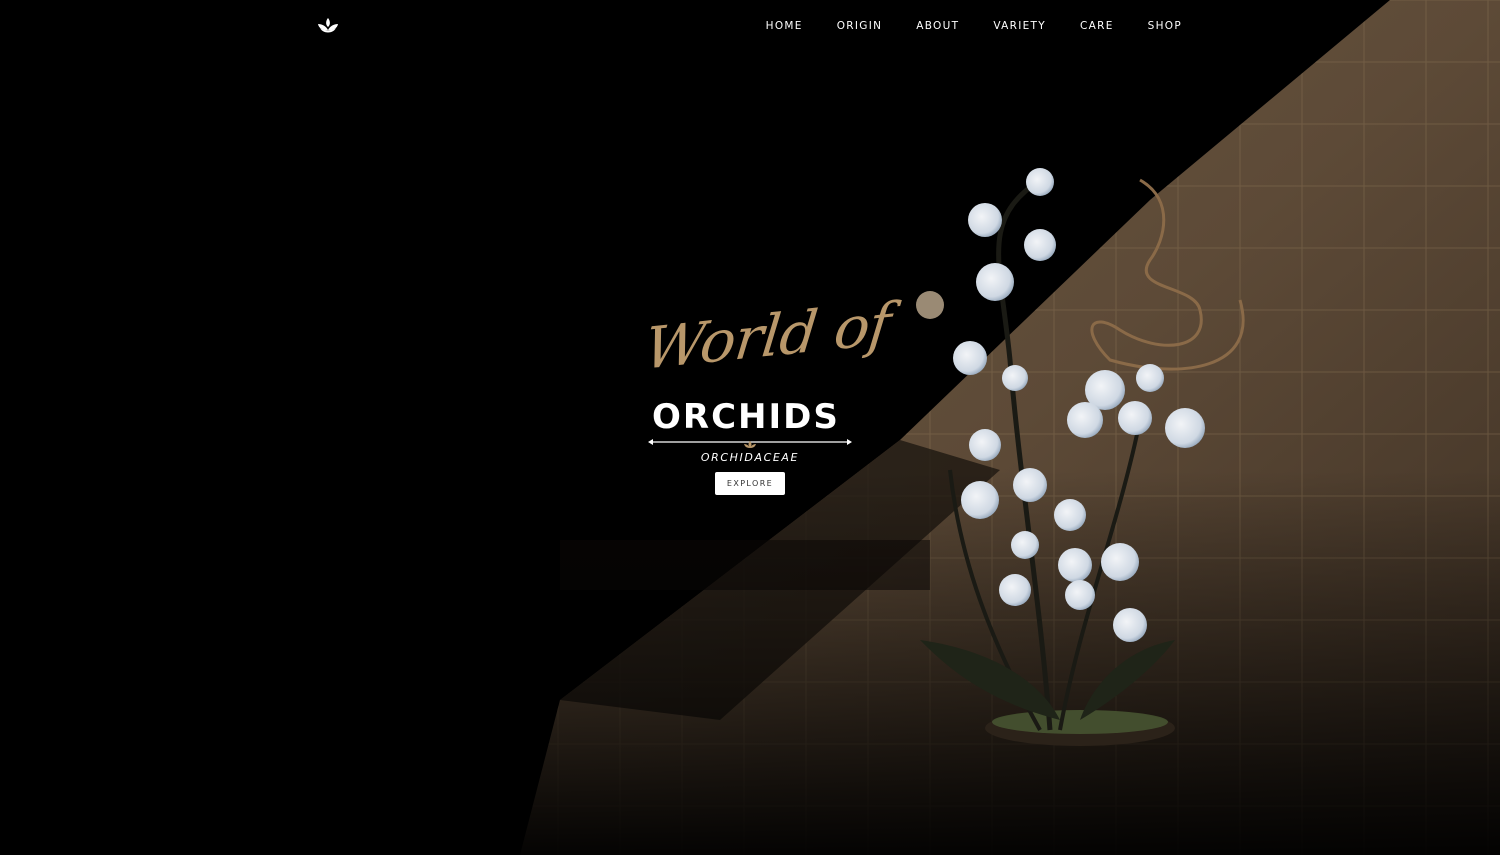 This screenshot has width=1500, height=855. Describe the element at coordinates (784, 26) in the screenshot. I see `nav-item-home: HOME` at that location.